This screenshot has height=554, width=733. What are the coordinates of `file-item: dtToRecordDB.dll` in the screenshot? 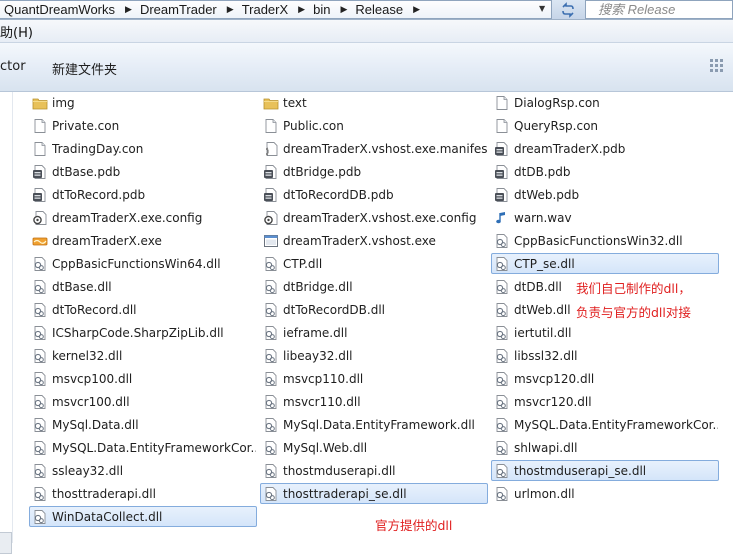 It's located at (374, 309).